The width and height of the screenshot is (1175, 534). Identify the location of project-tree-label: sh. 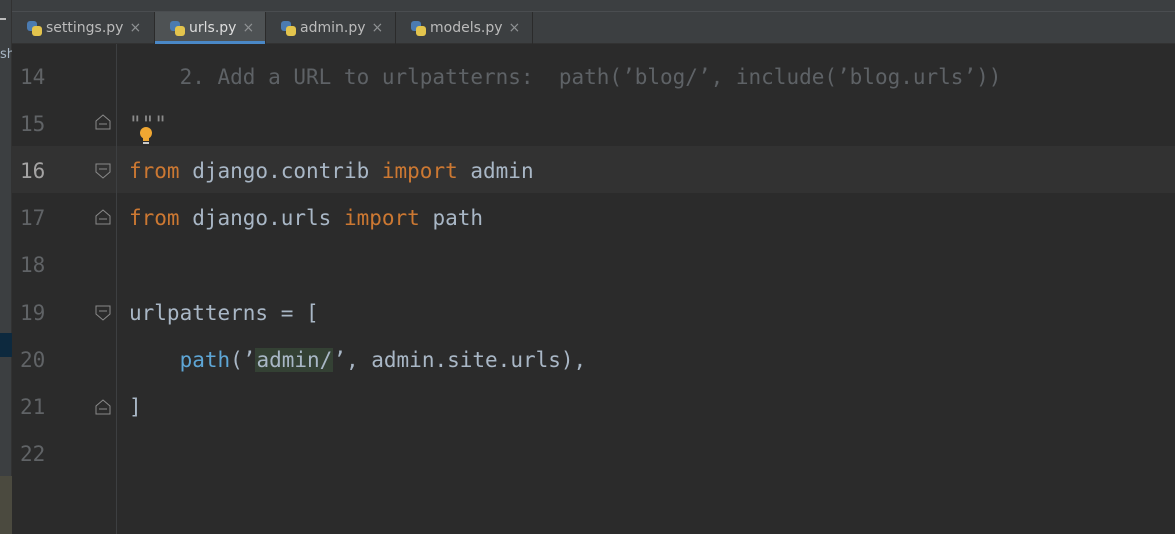
(6, 54).